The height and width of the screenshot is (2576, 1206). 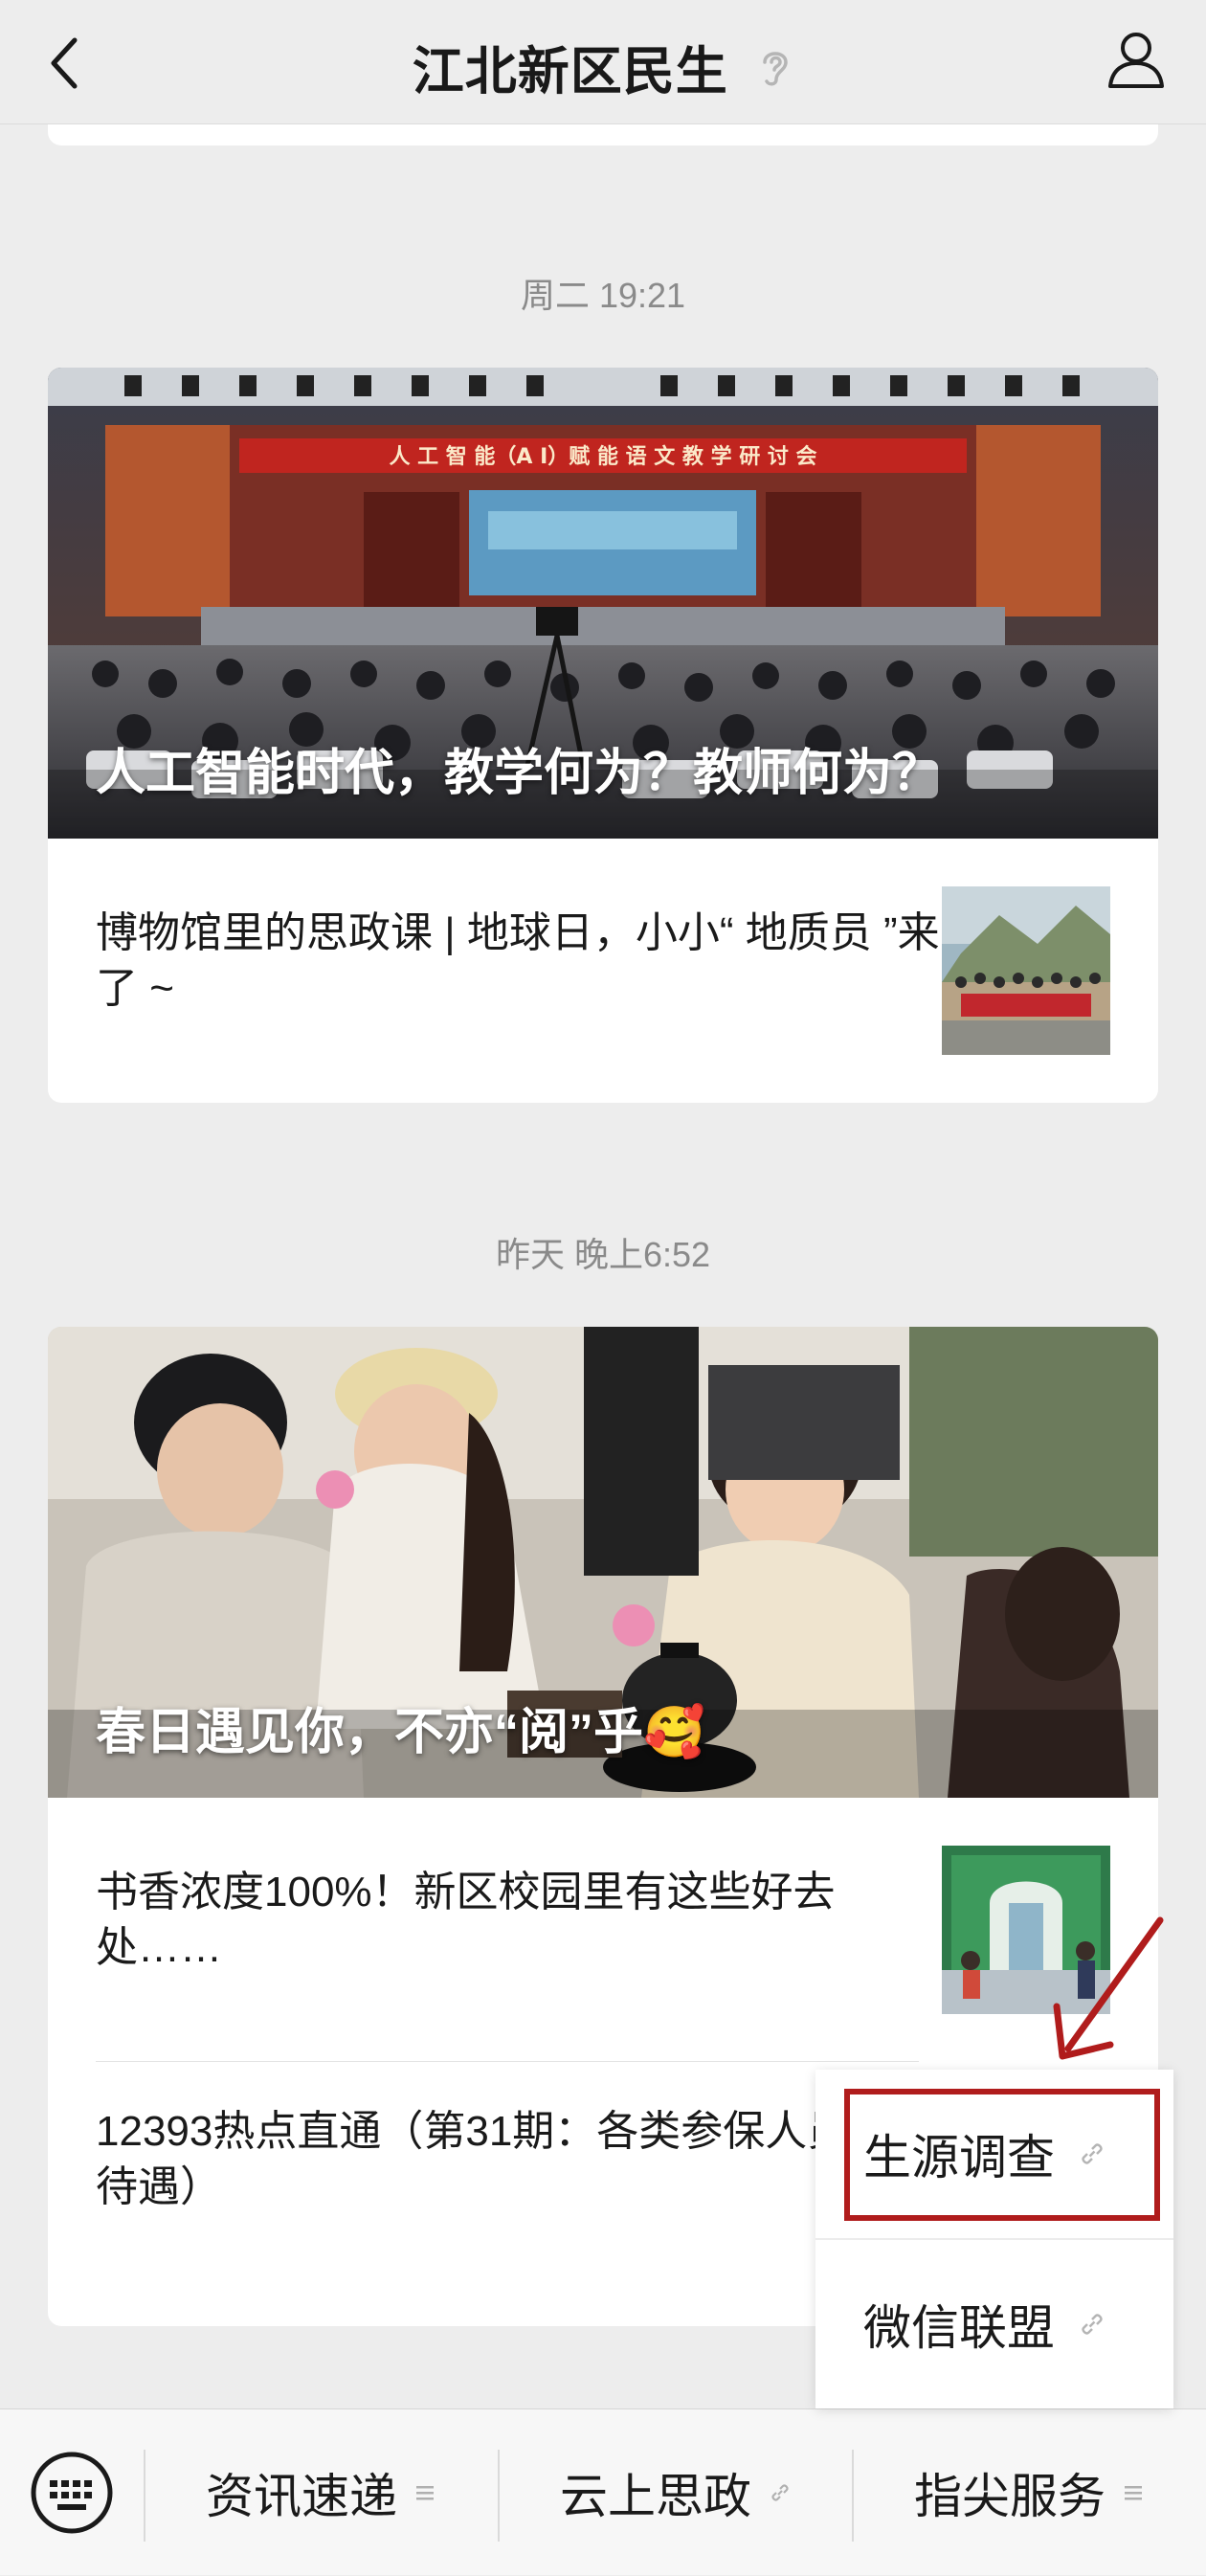 What do you see at coordinates (959, 2328) in the screenshot?
I see `submenu-item-label: 微信联盟` at bounding box center [959, 2328].